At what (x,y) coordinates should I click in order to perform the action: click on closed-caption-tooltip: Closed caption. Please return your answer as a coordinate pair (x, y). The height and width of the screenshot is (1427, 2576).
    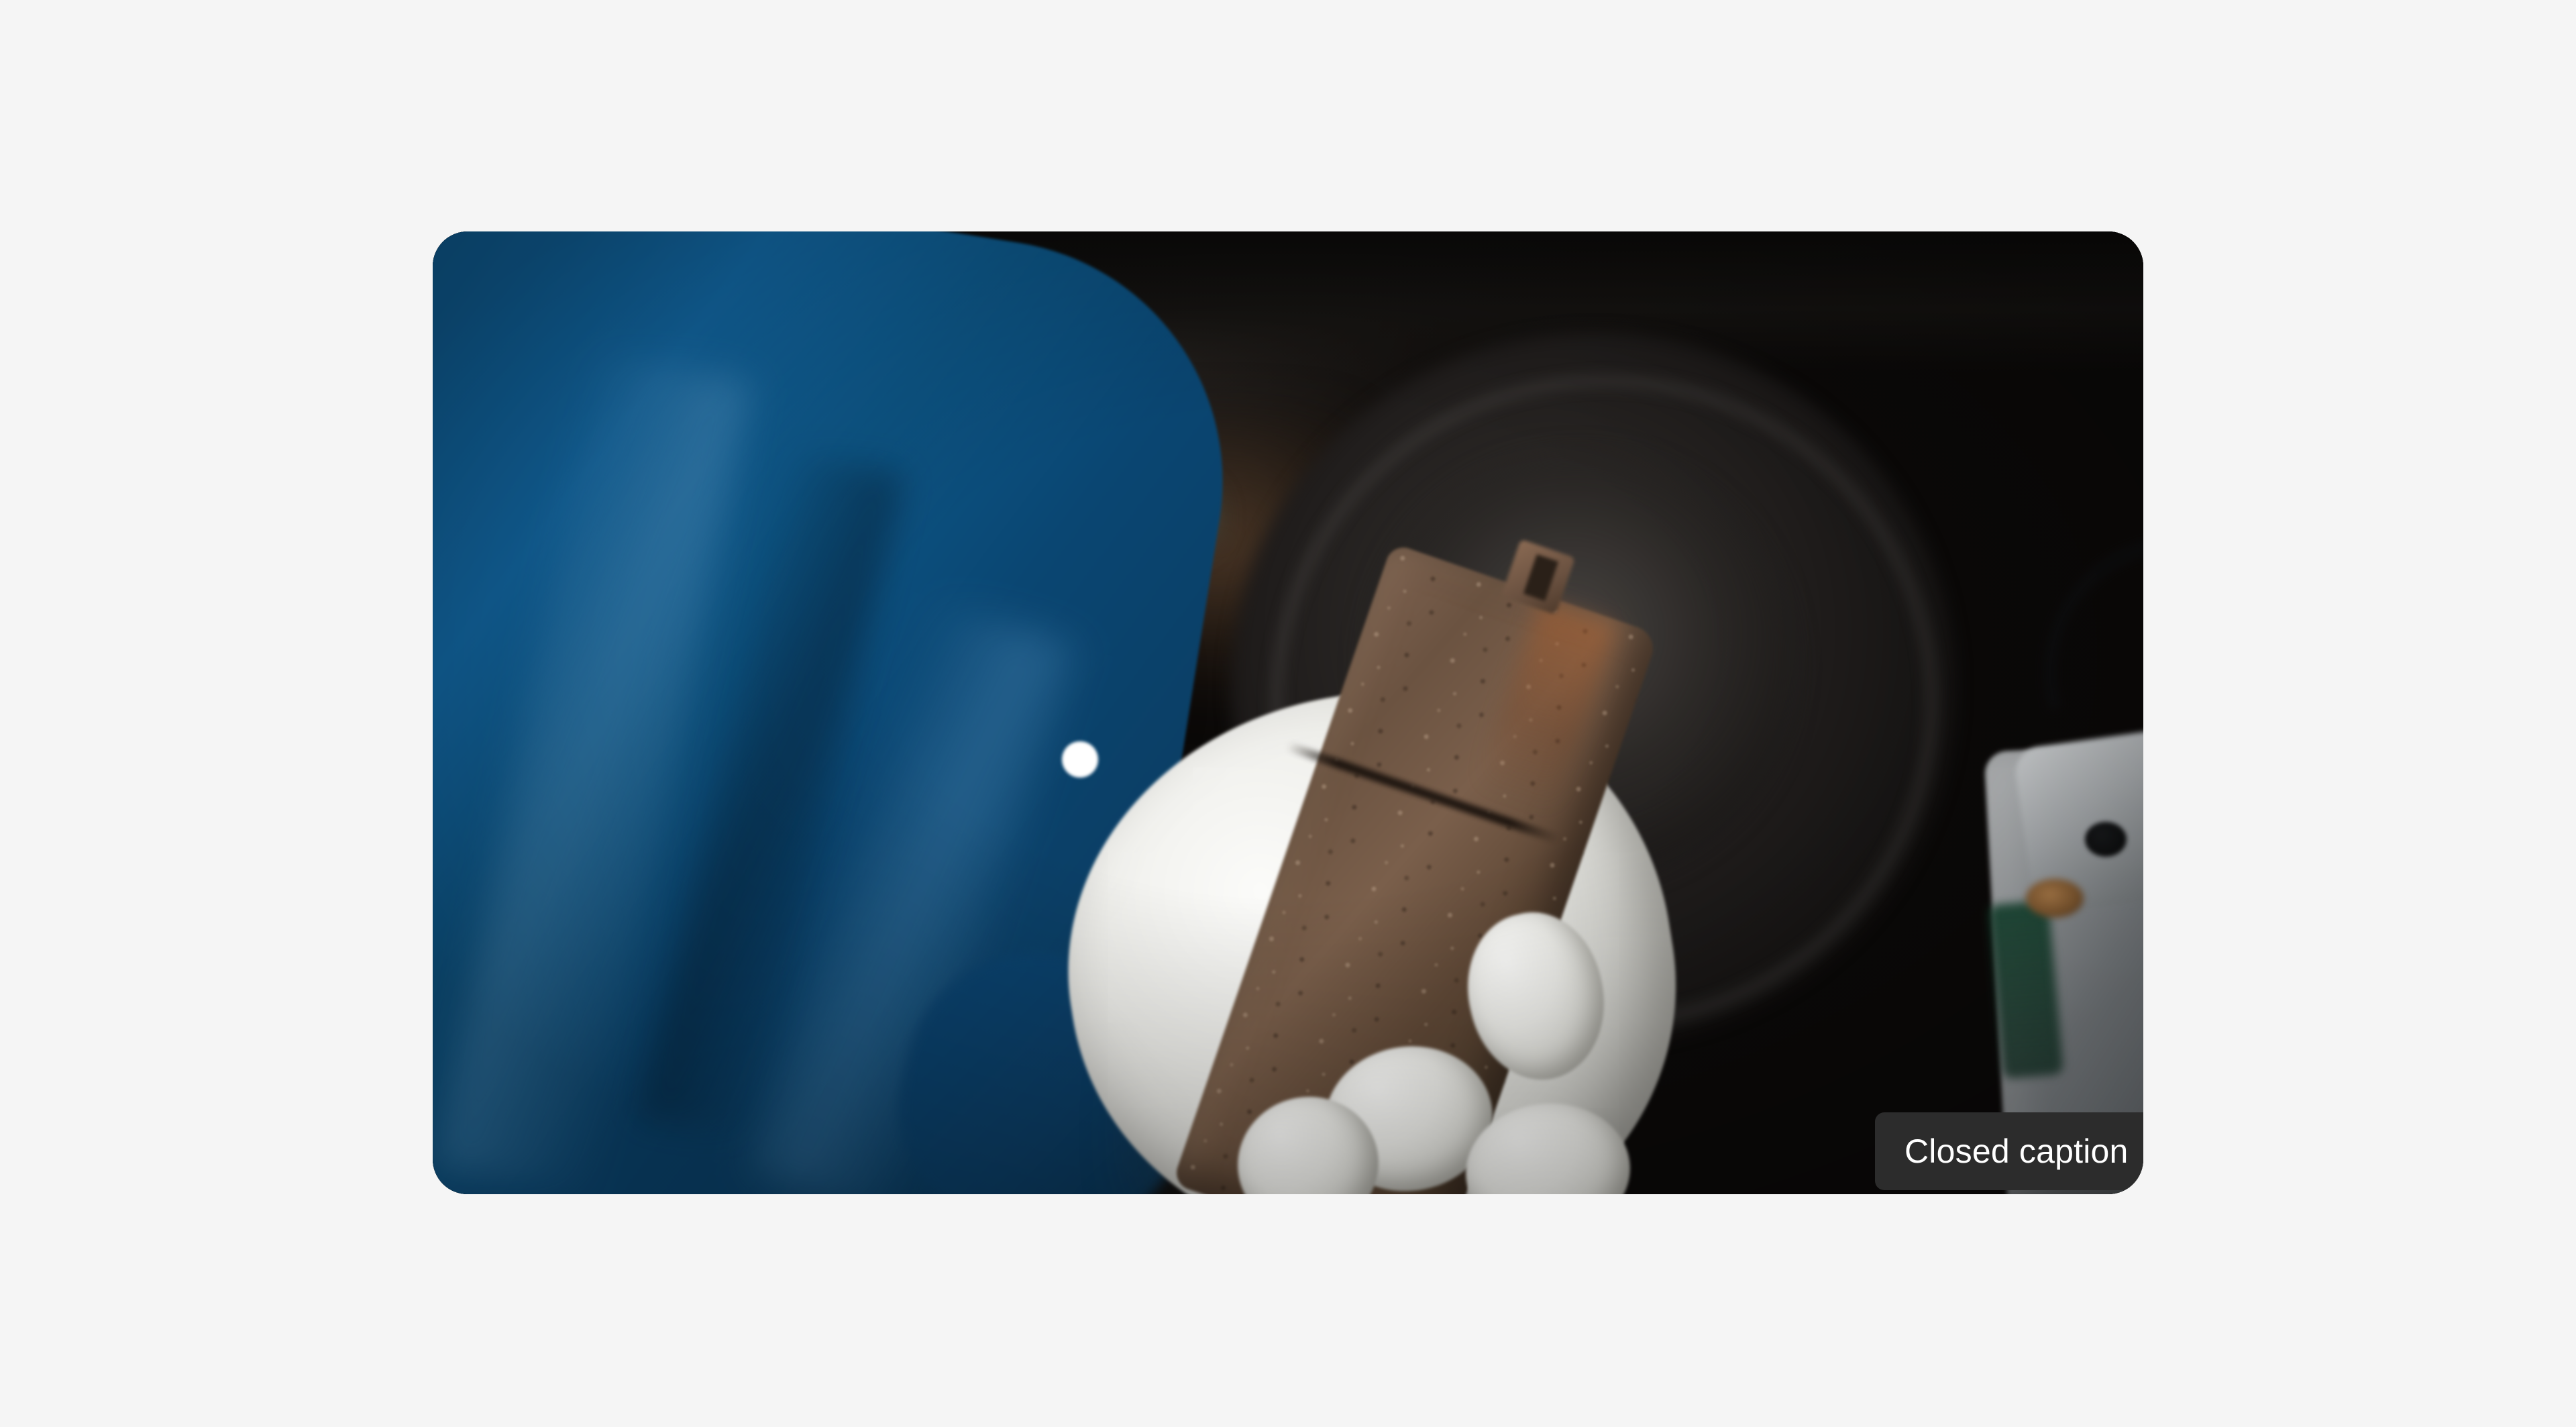
    Looking at the image, I should click on (2009, 1151).